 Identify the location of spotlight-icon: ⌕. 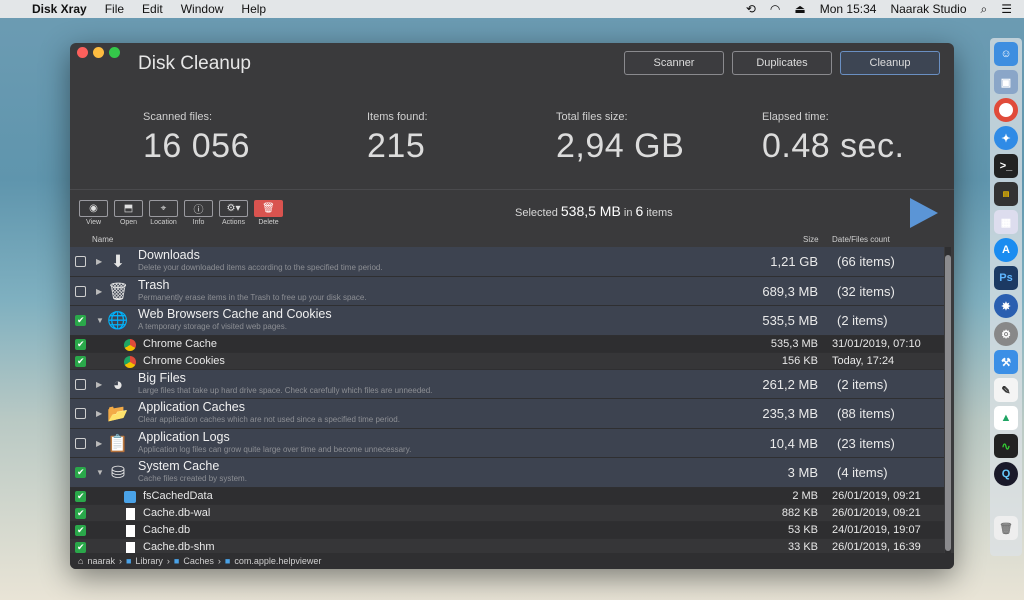
(984, 9).